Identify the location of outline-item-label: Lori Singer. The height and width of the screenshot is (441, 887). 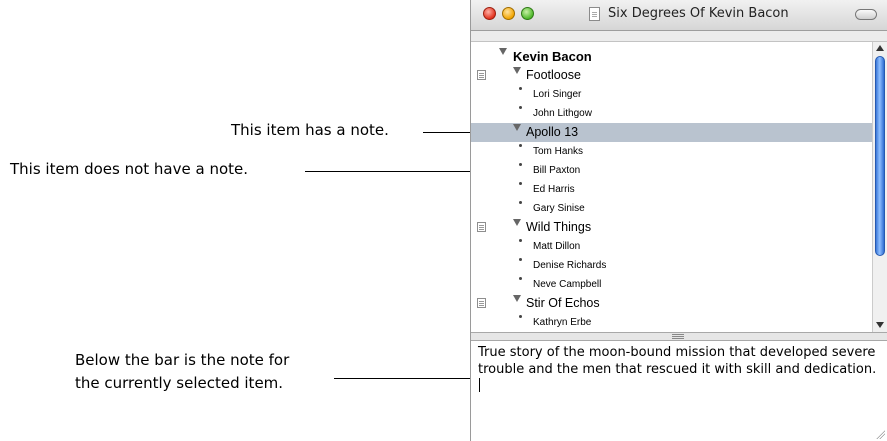
(557, 94).